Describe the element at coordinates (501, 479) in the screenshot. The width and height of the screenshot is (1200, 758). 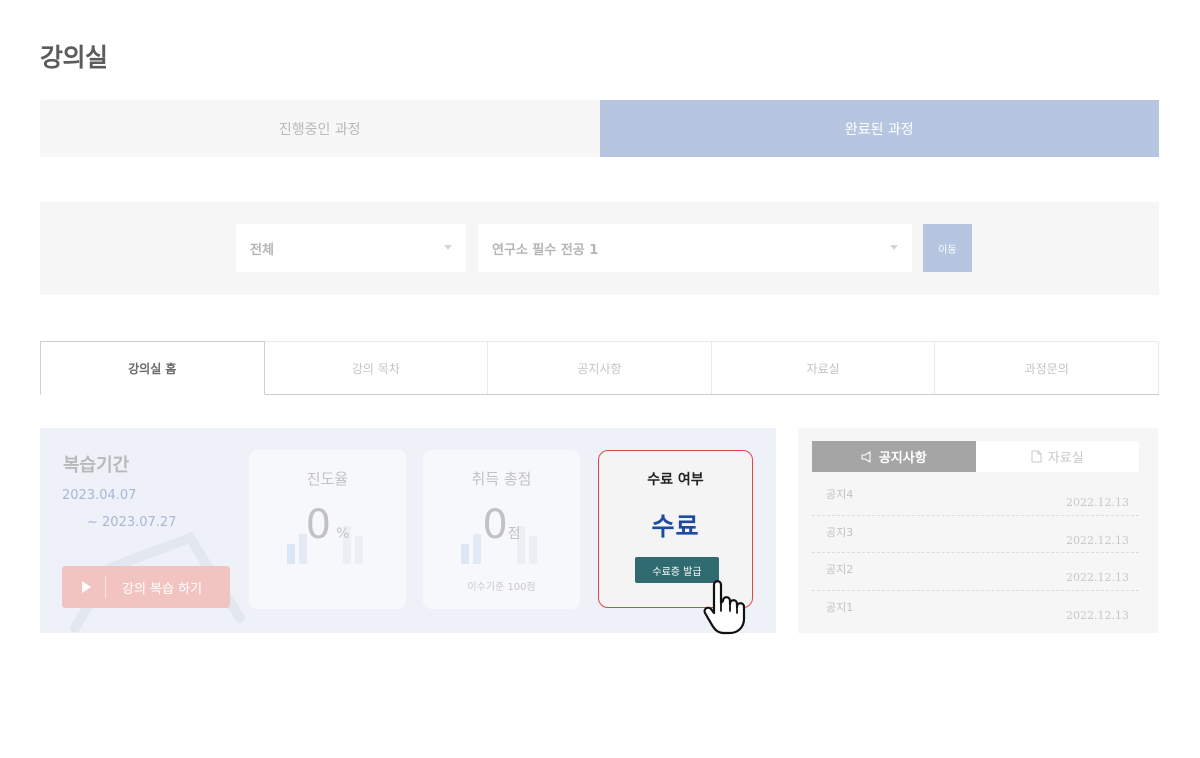
I see `score-label: 취득 총점` at that location.